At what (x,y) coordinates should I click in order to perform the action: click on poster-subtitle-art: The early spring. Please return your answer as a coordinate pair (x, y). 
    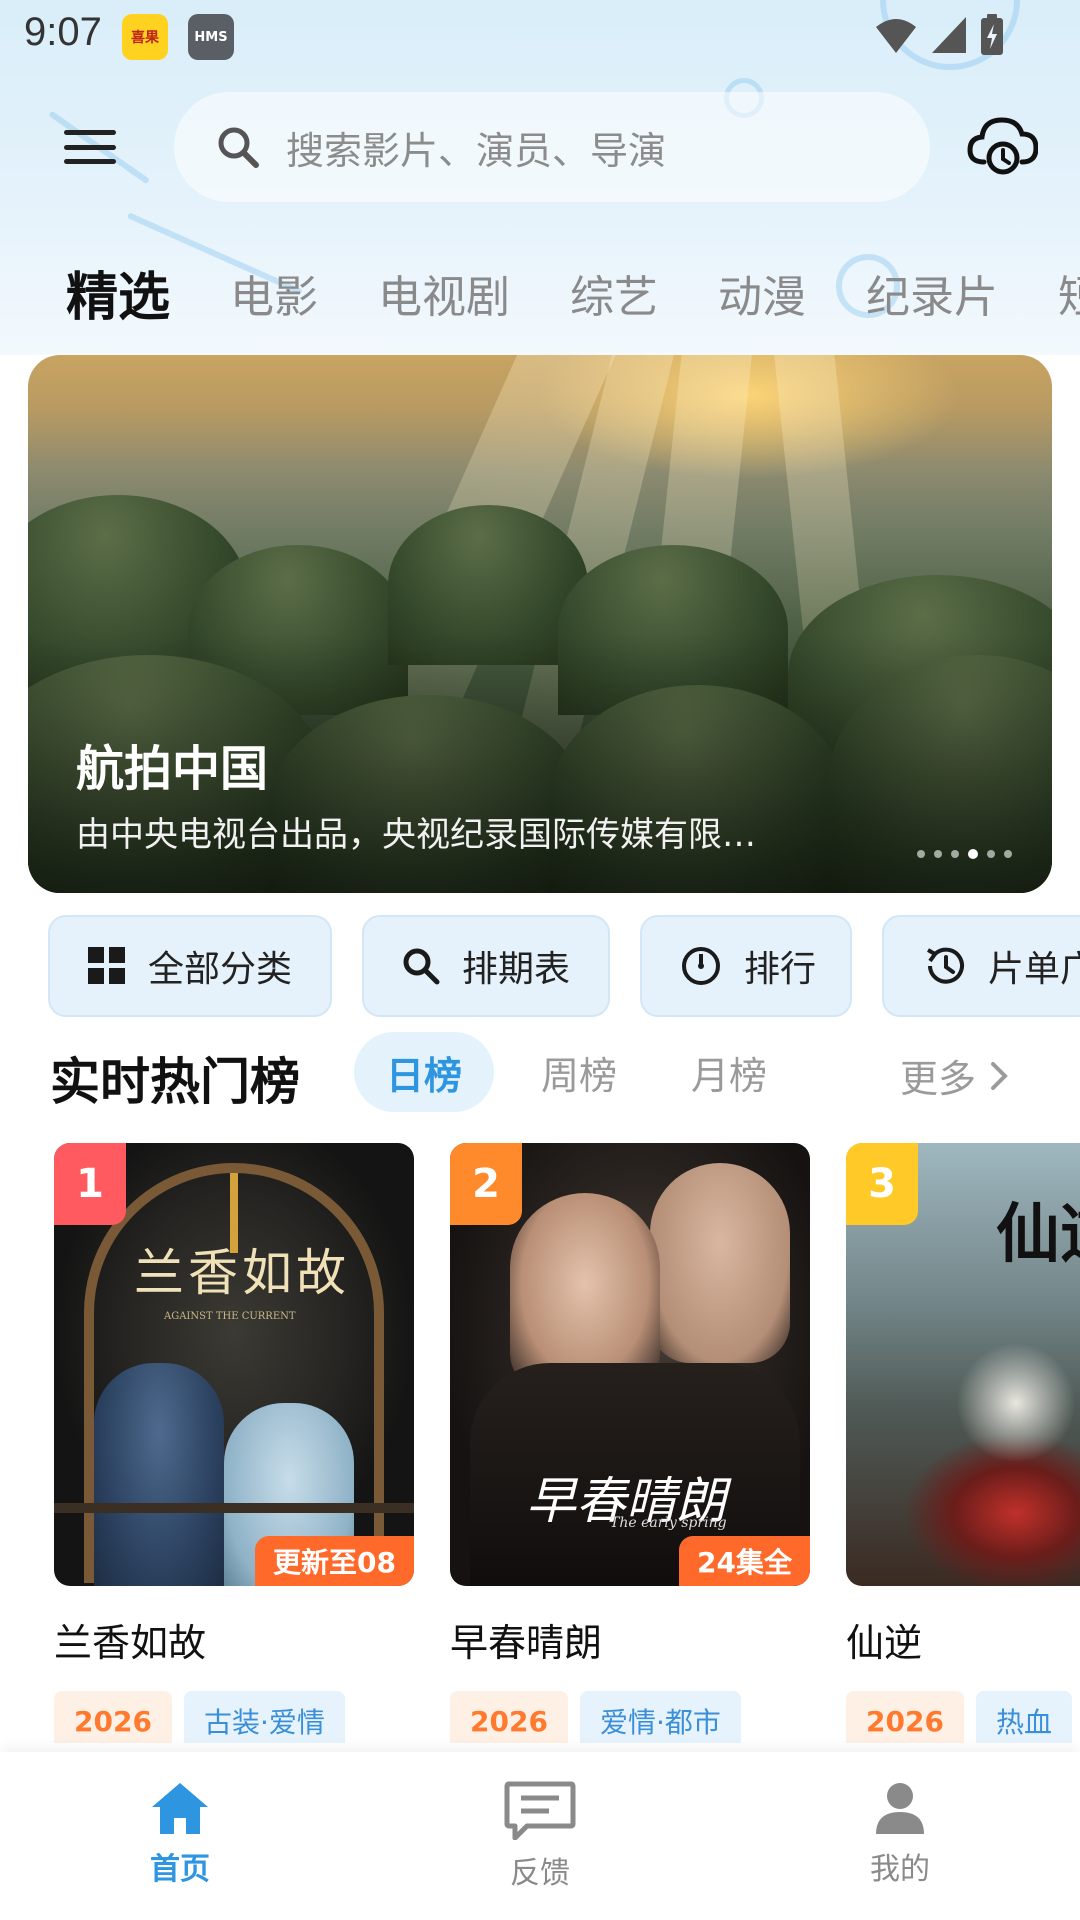
    Looking at the image, I should click on (668, 1523).